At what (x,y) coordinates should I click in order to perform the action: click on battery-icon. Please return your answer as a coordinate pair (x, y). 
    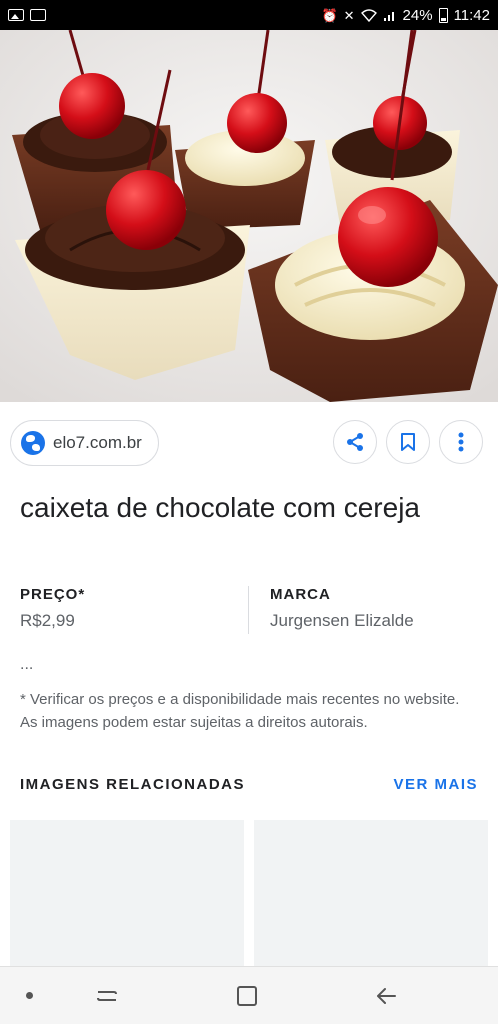
    Looking at the image, I should click on (443, 15).